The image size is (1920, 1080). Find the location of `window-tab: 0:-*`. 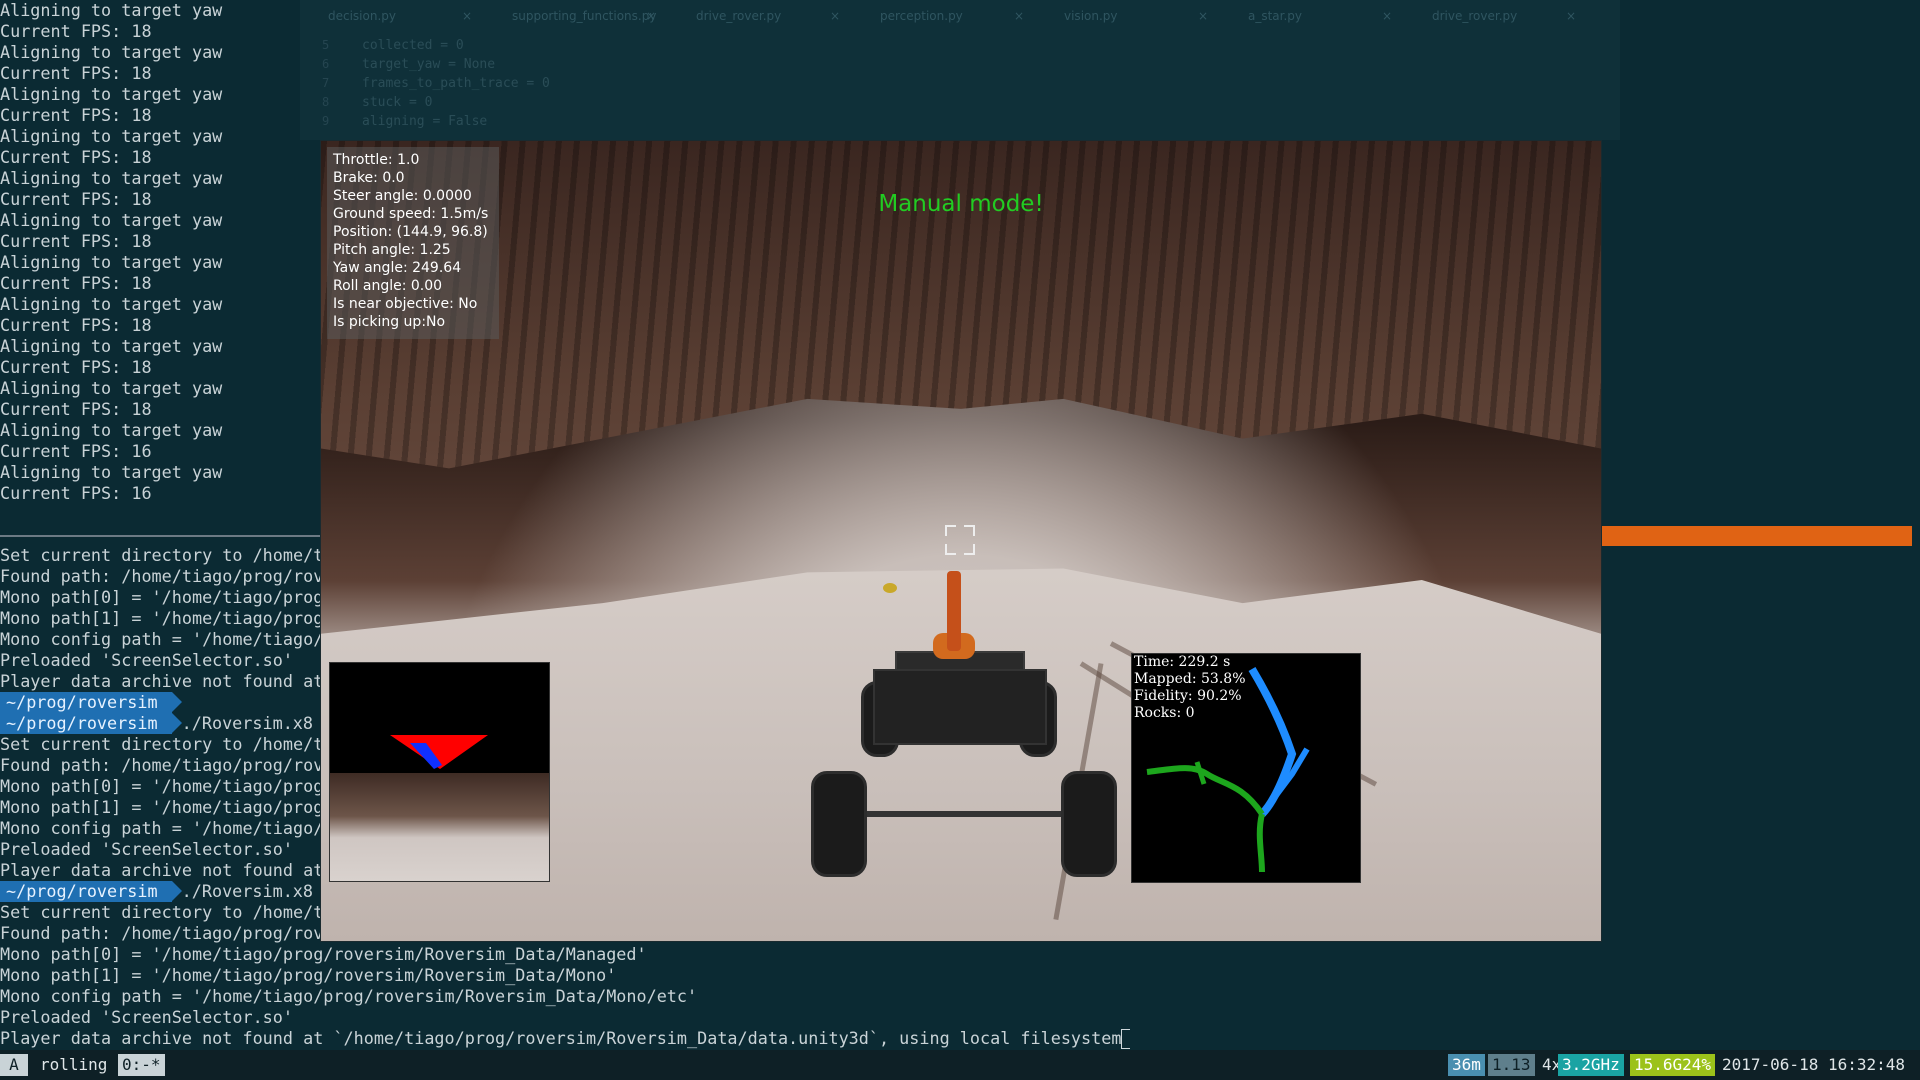

window-tab: 0:-* is located at coordinates (141, 1065).